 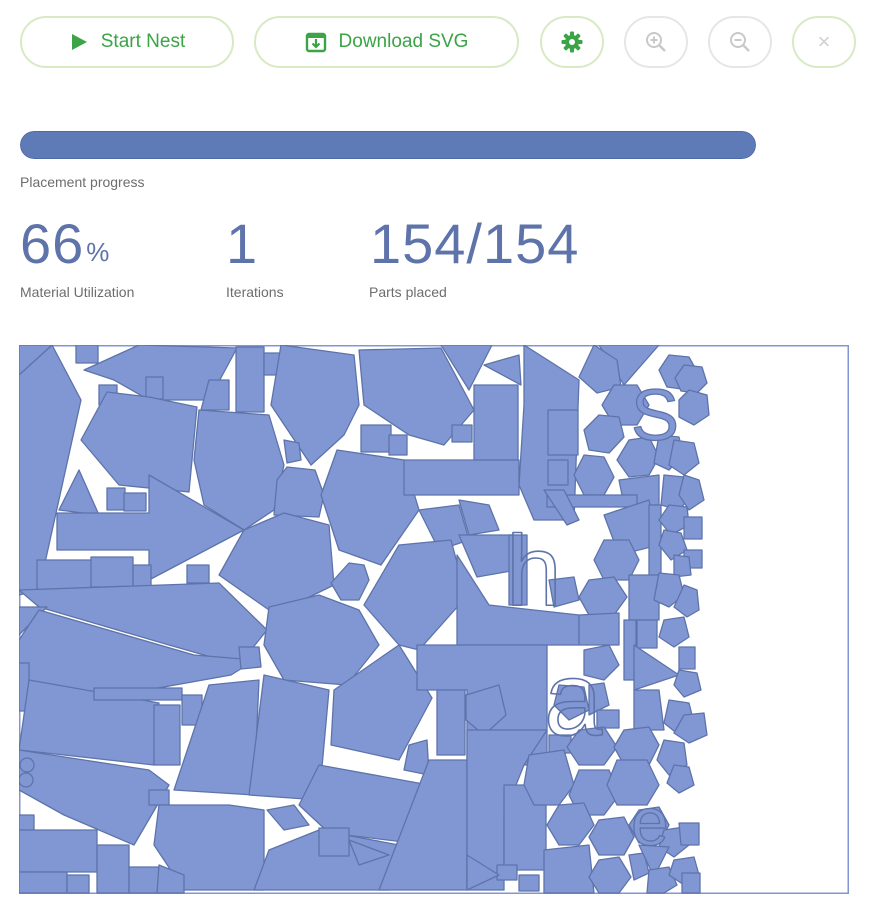 I want to click on parts-placed-value: 154/154, so click(x=475, y=243).